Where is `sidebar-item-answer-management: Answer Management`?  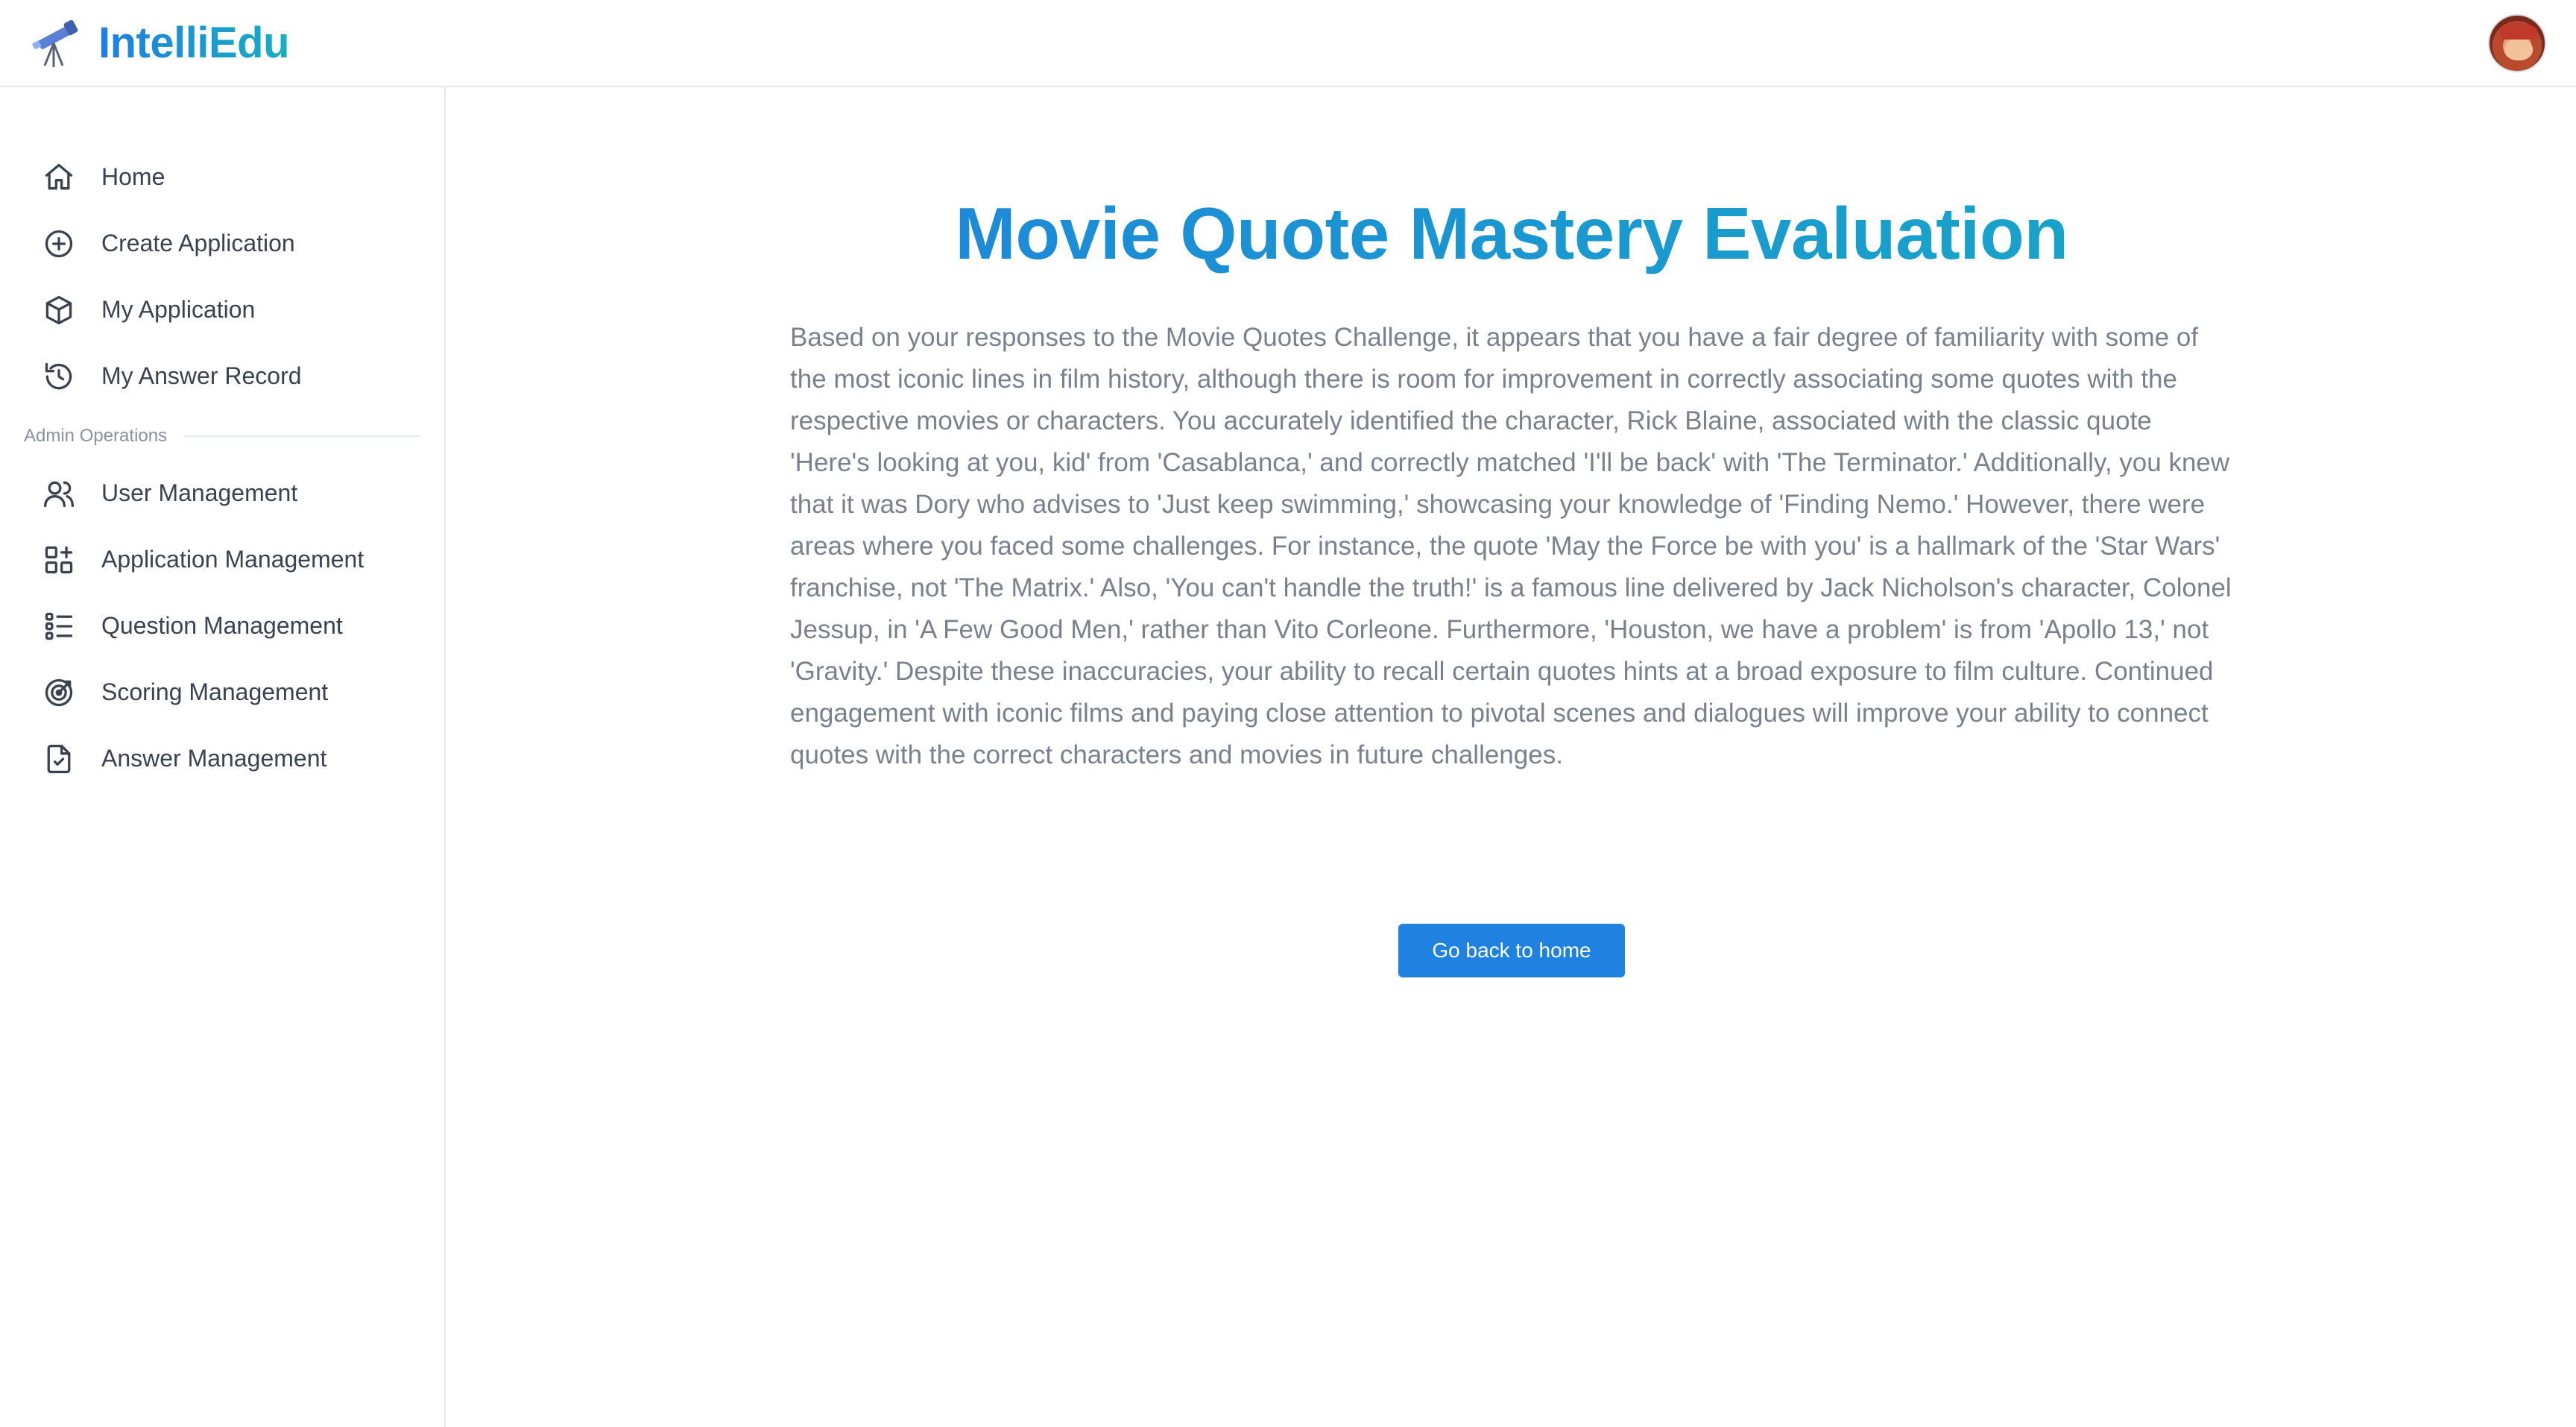 sidebar-item-answer-management: Answer Management is located at coordinates (222, 759).